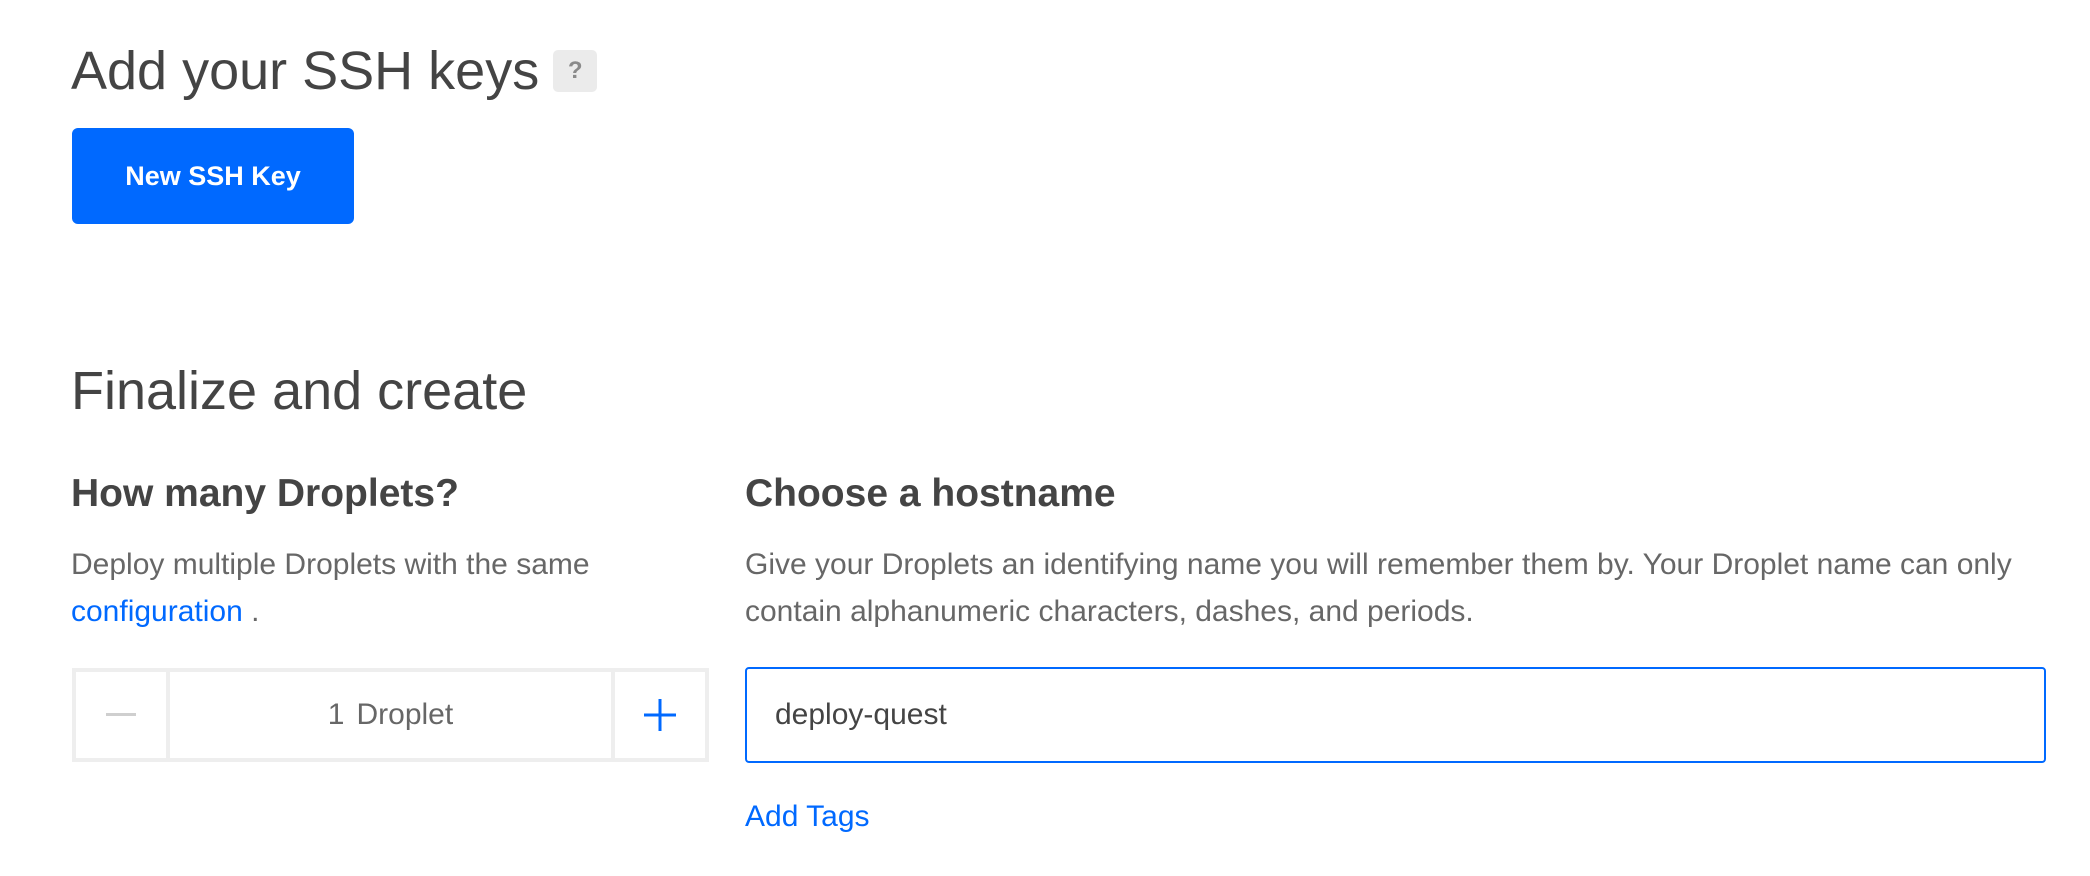 The width and height of the screenshot is (2090, 876). What do you see at coordinates (930, 493) in the screenshot?
I see `hostname-heading: Choose a hostname` at bounding box center [930, 493].